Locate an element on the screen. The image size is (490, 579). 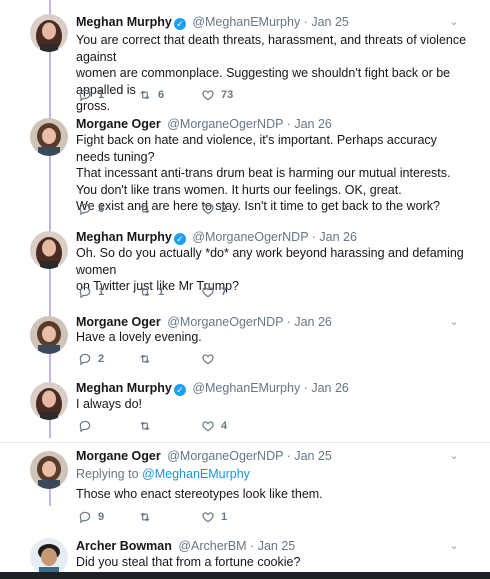
like-button: 1 is located at coordinates (214, 517).